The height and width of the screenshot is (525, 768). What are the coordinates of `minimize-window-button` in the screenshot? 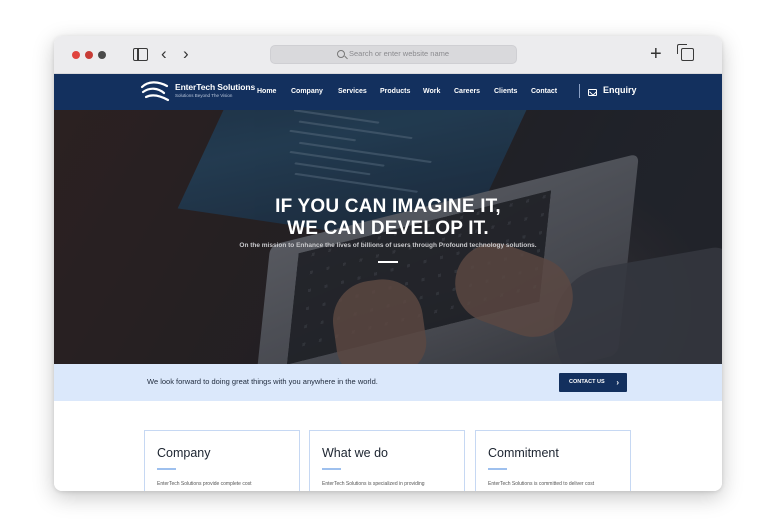 It's located at (89, 55).